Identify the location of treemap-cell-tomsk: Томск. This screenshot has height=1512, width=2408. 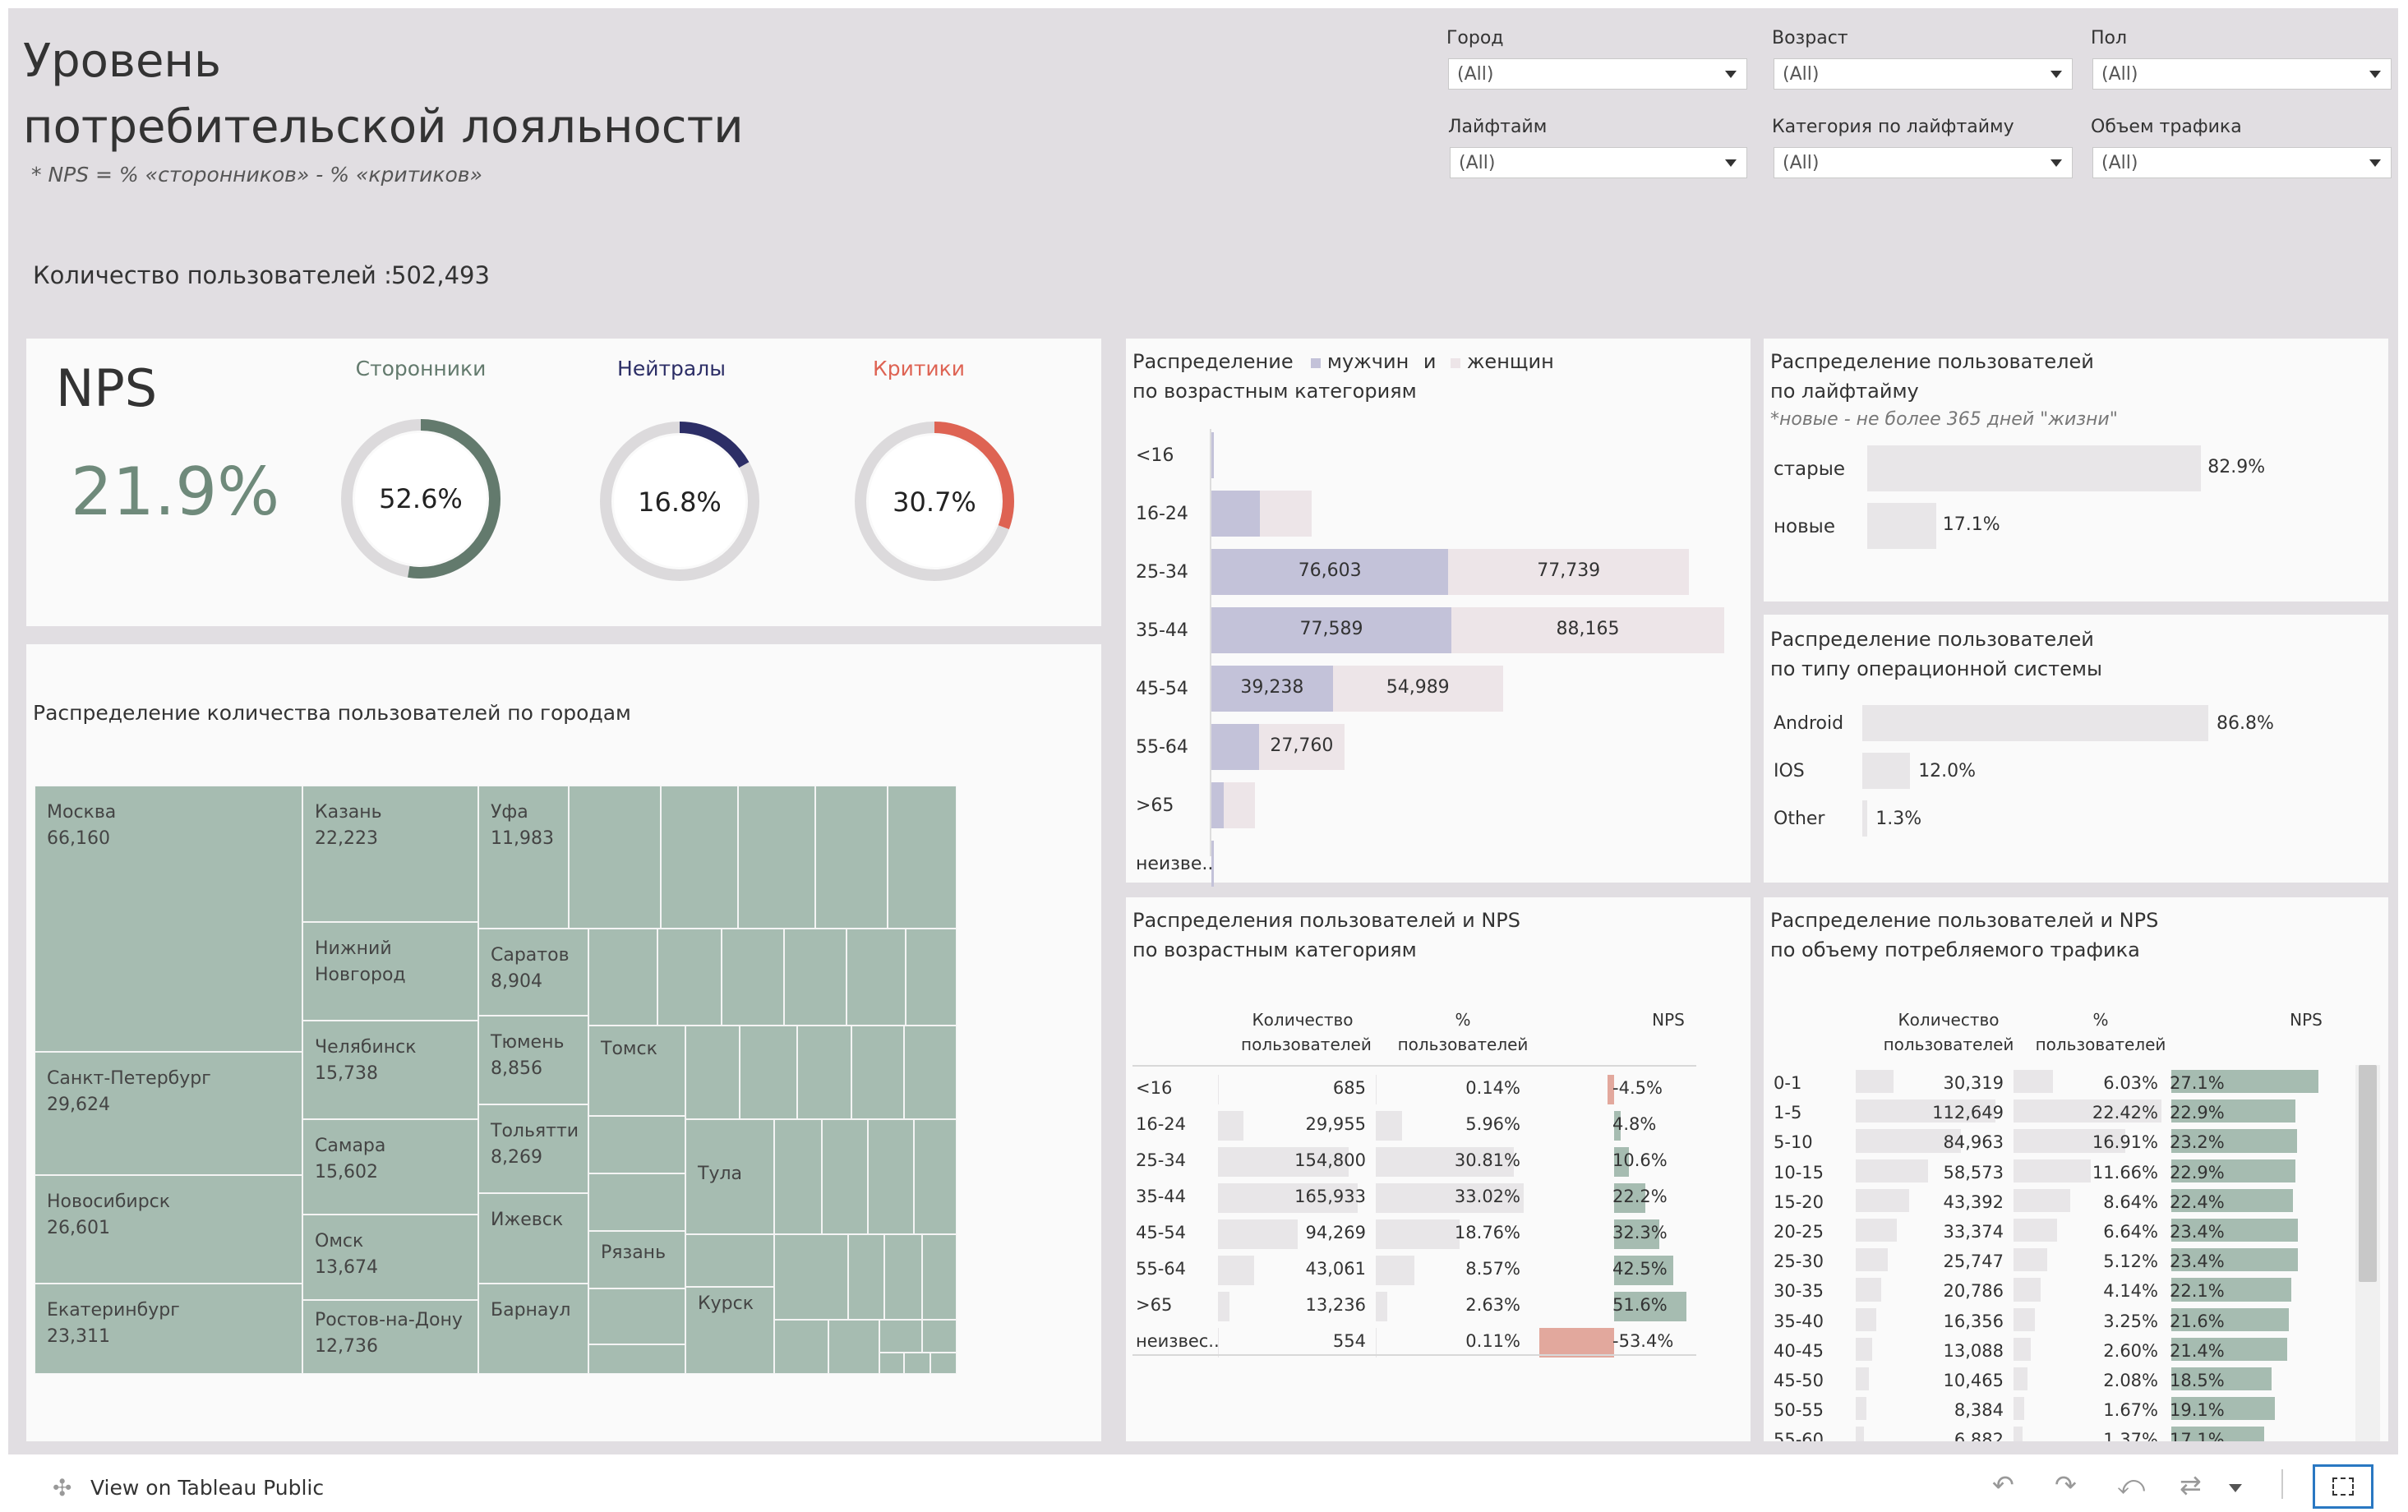
(636, 1071).